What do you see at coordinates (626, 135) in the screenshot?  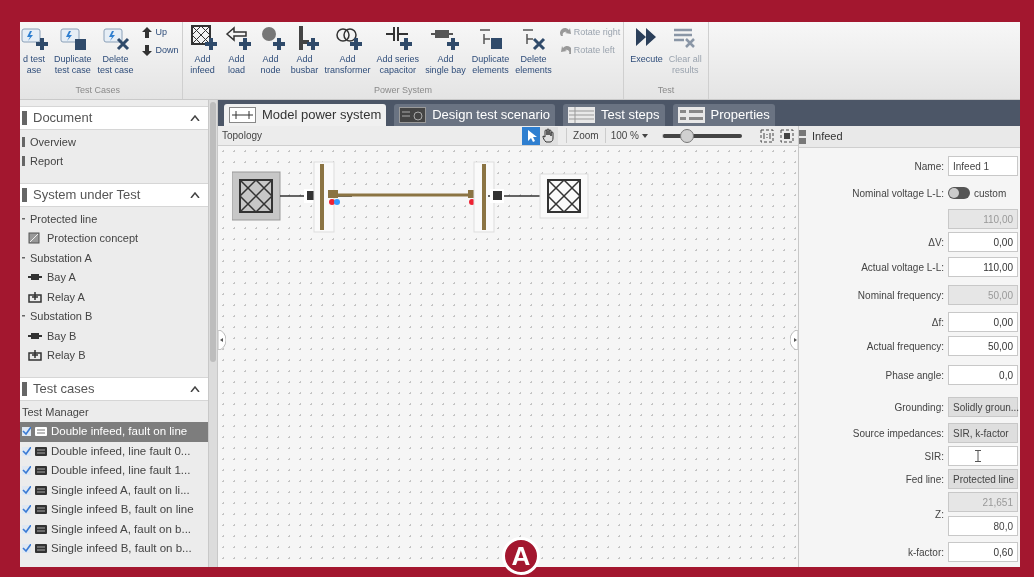 I see `zoom-dropdown: 100 %` at bounding box center [626, 135].